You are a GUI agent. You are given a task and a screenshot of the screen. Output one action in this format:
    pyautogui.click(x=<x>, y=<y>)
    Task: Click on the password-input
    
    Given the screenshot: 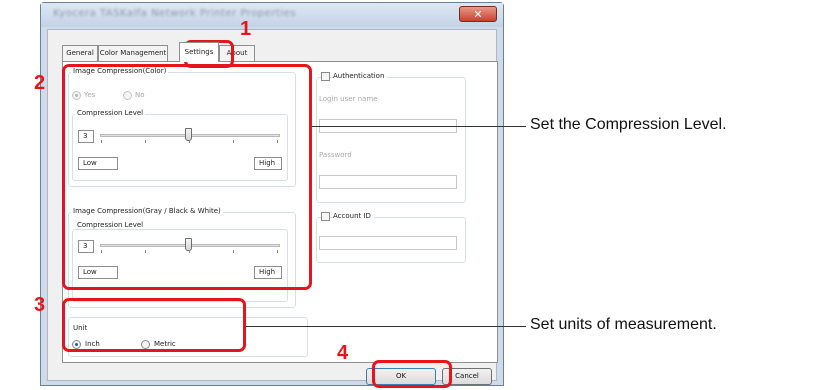 What is the action you would take?
    pyautogui.click(x=388, y=182)
    